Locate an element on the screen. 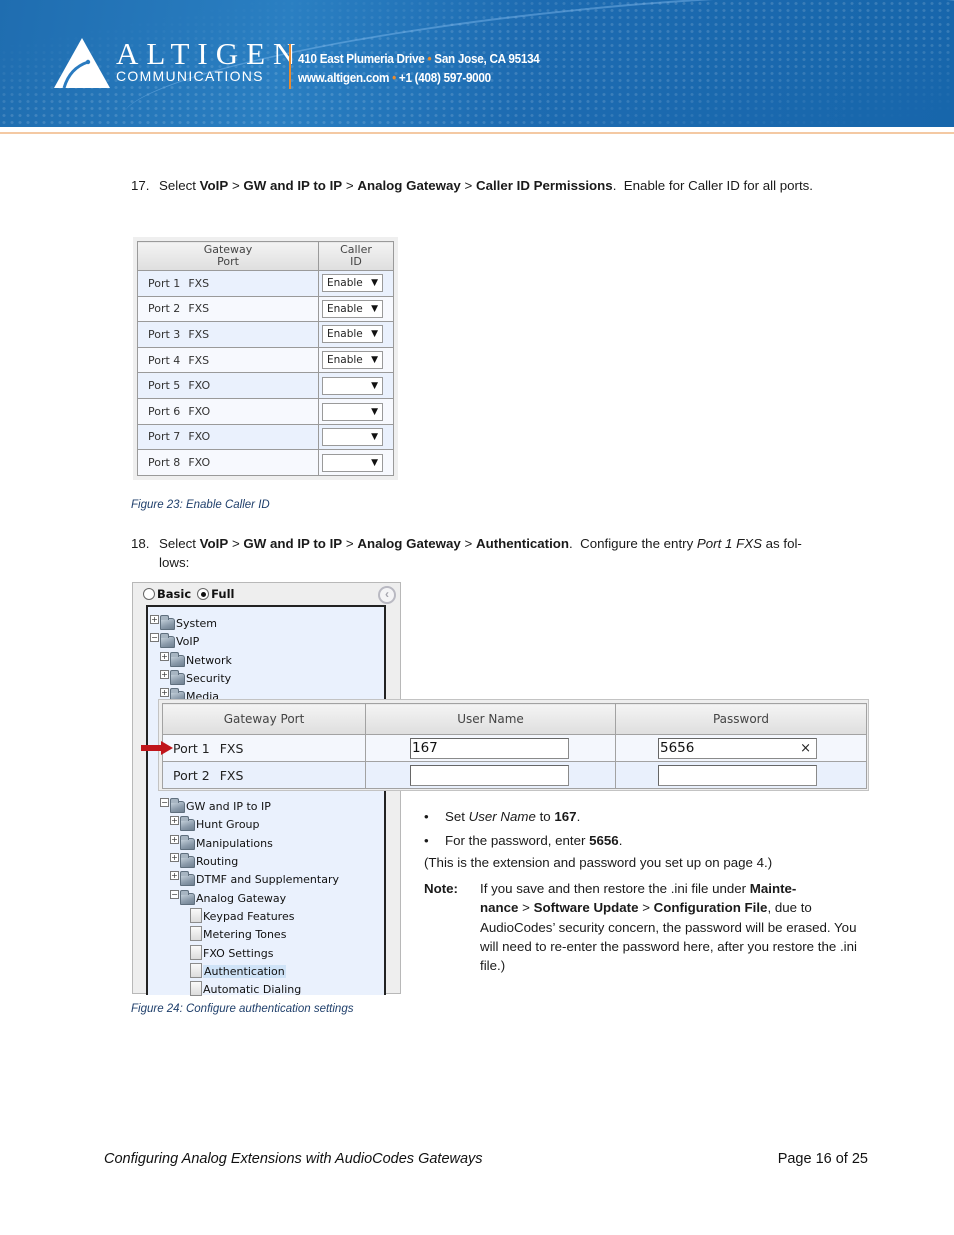 The width and height of the screenshot is (954, 1235). table-row: Port 4 FXS Enable ▼ is located at coordinates (265, 360).